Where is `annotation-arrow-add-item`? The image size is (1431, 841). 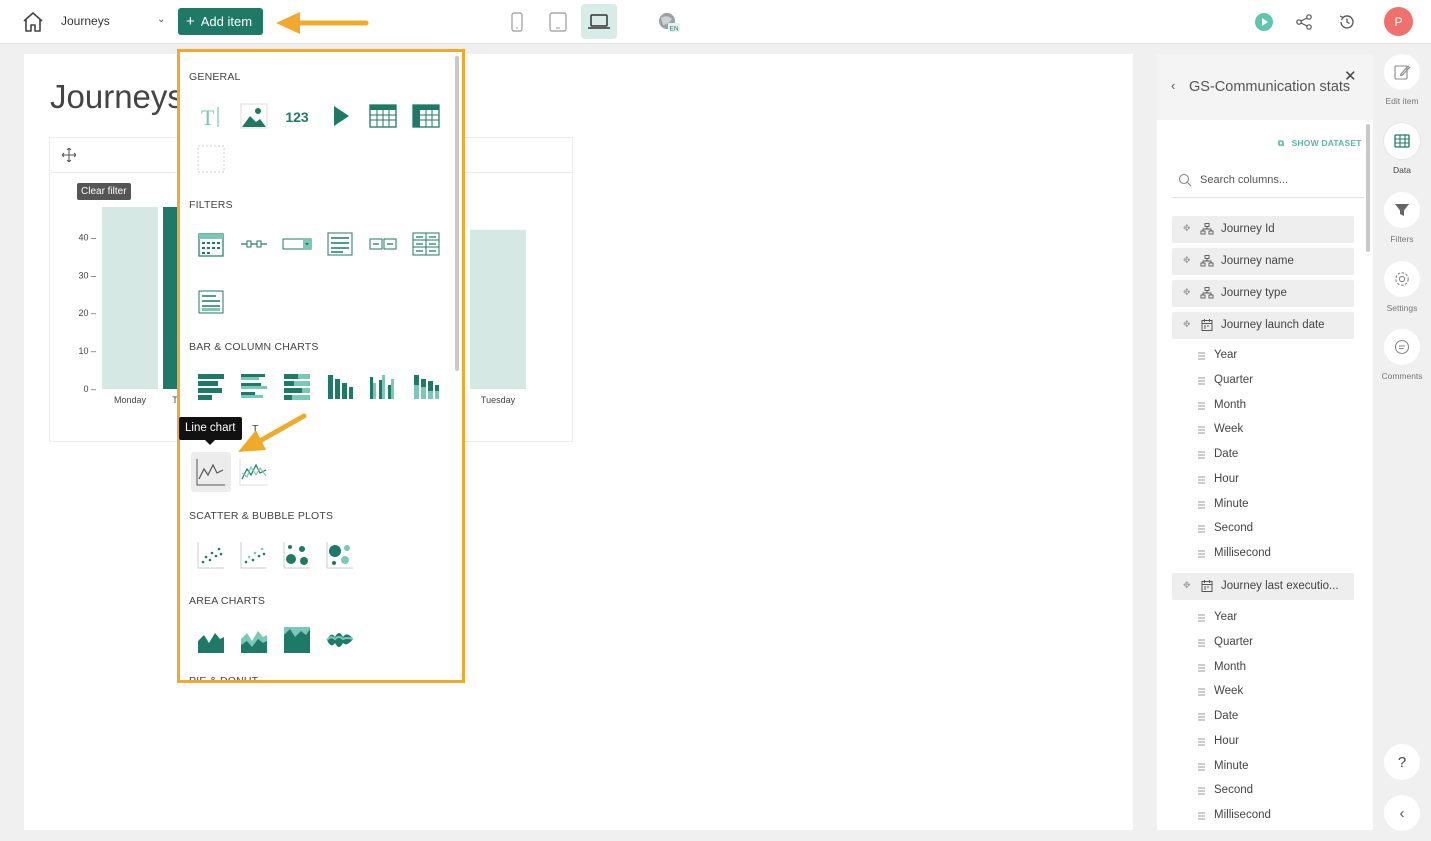 annotation-arrow-add-item is located at coordinates (322, 23).